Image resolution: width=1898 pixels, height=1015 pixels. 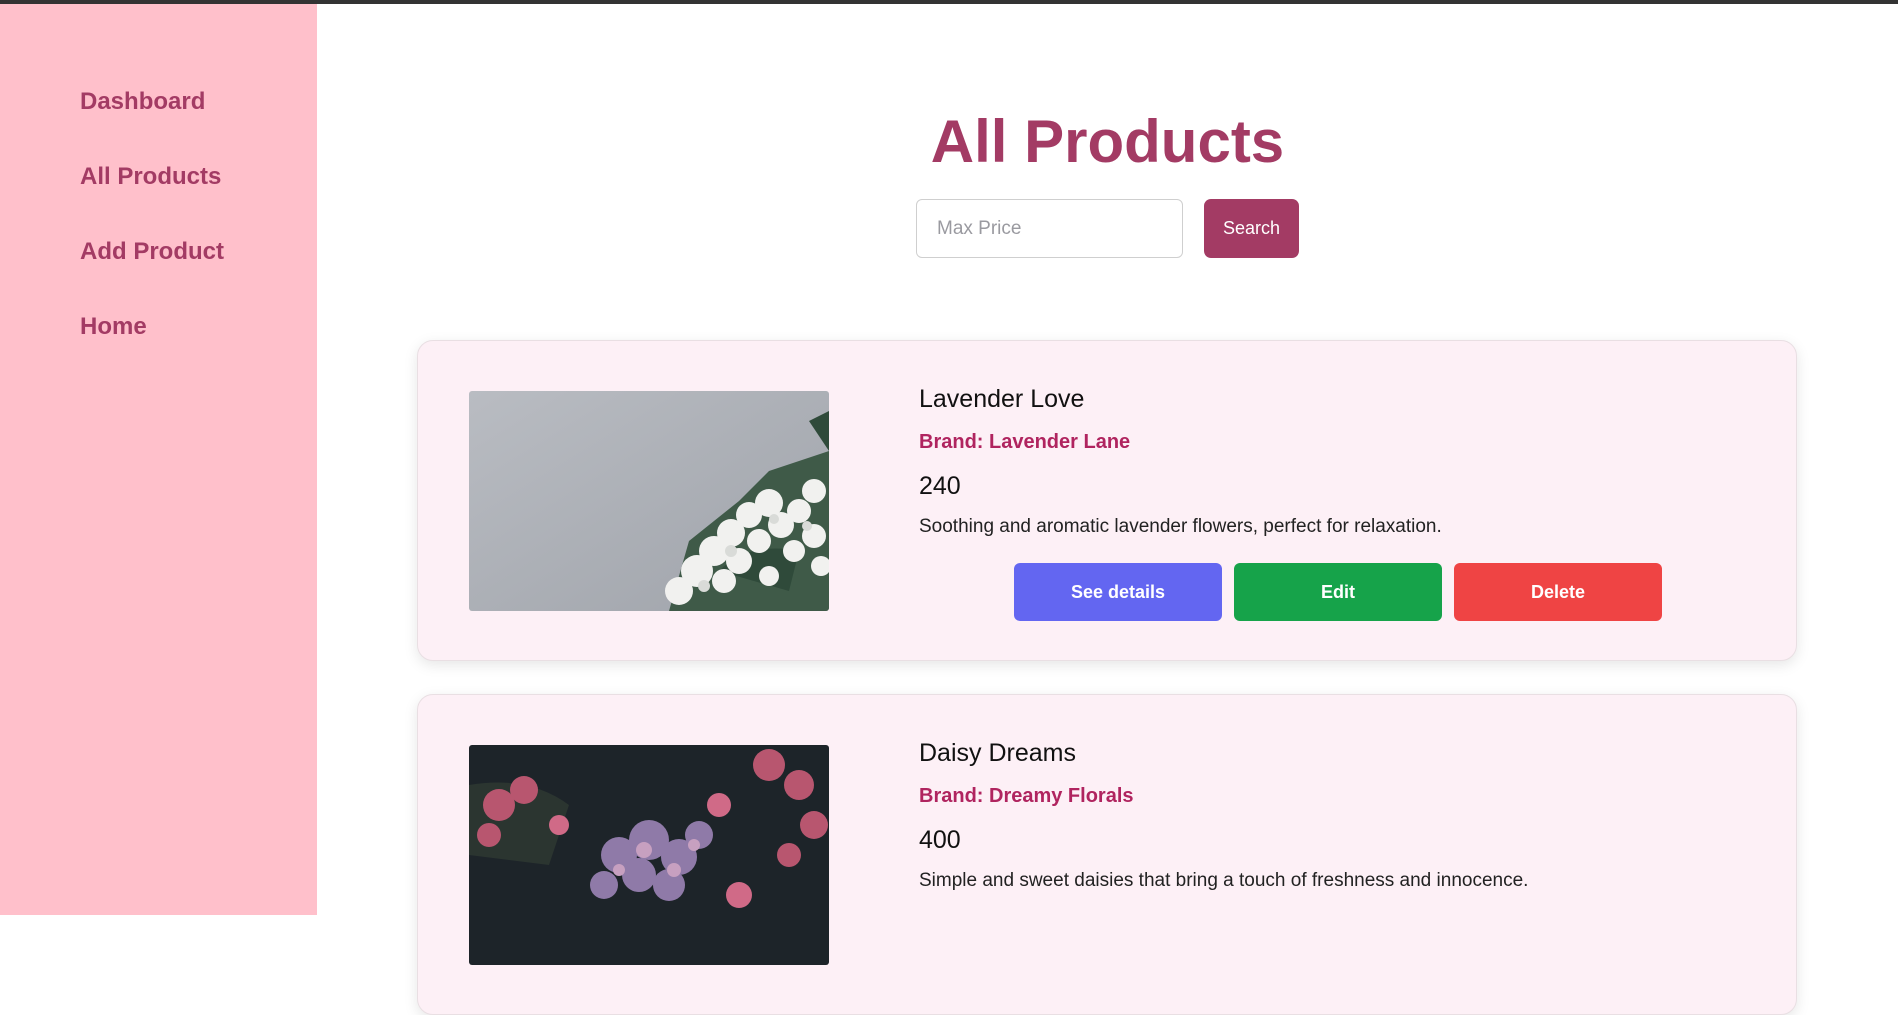 I want to click on search-button: Search, so click(x=1251, y=228).